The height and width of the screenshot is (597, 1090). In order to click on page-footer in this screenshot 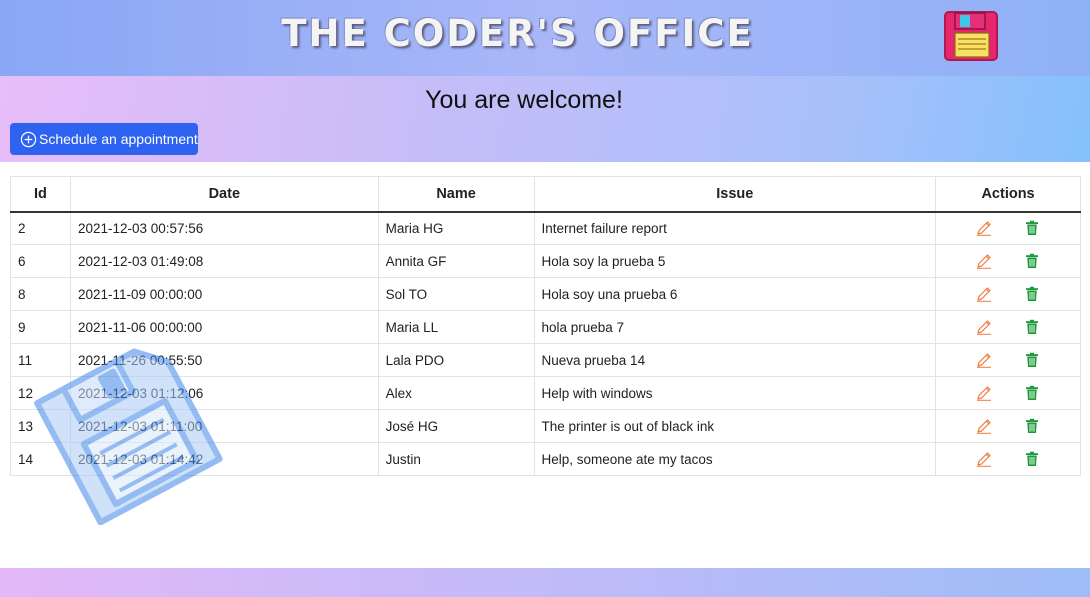, I will do `click(545, 582)`.